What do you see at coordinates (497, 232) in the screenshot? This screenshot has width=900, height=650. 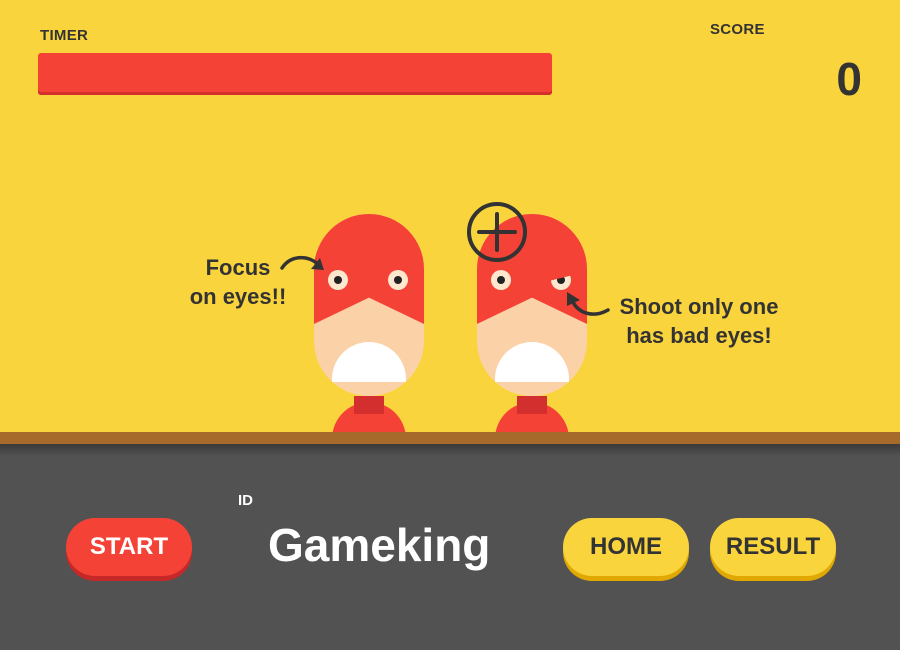 I see `crosshair-icon` at bounding box center [497, 232].